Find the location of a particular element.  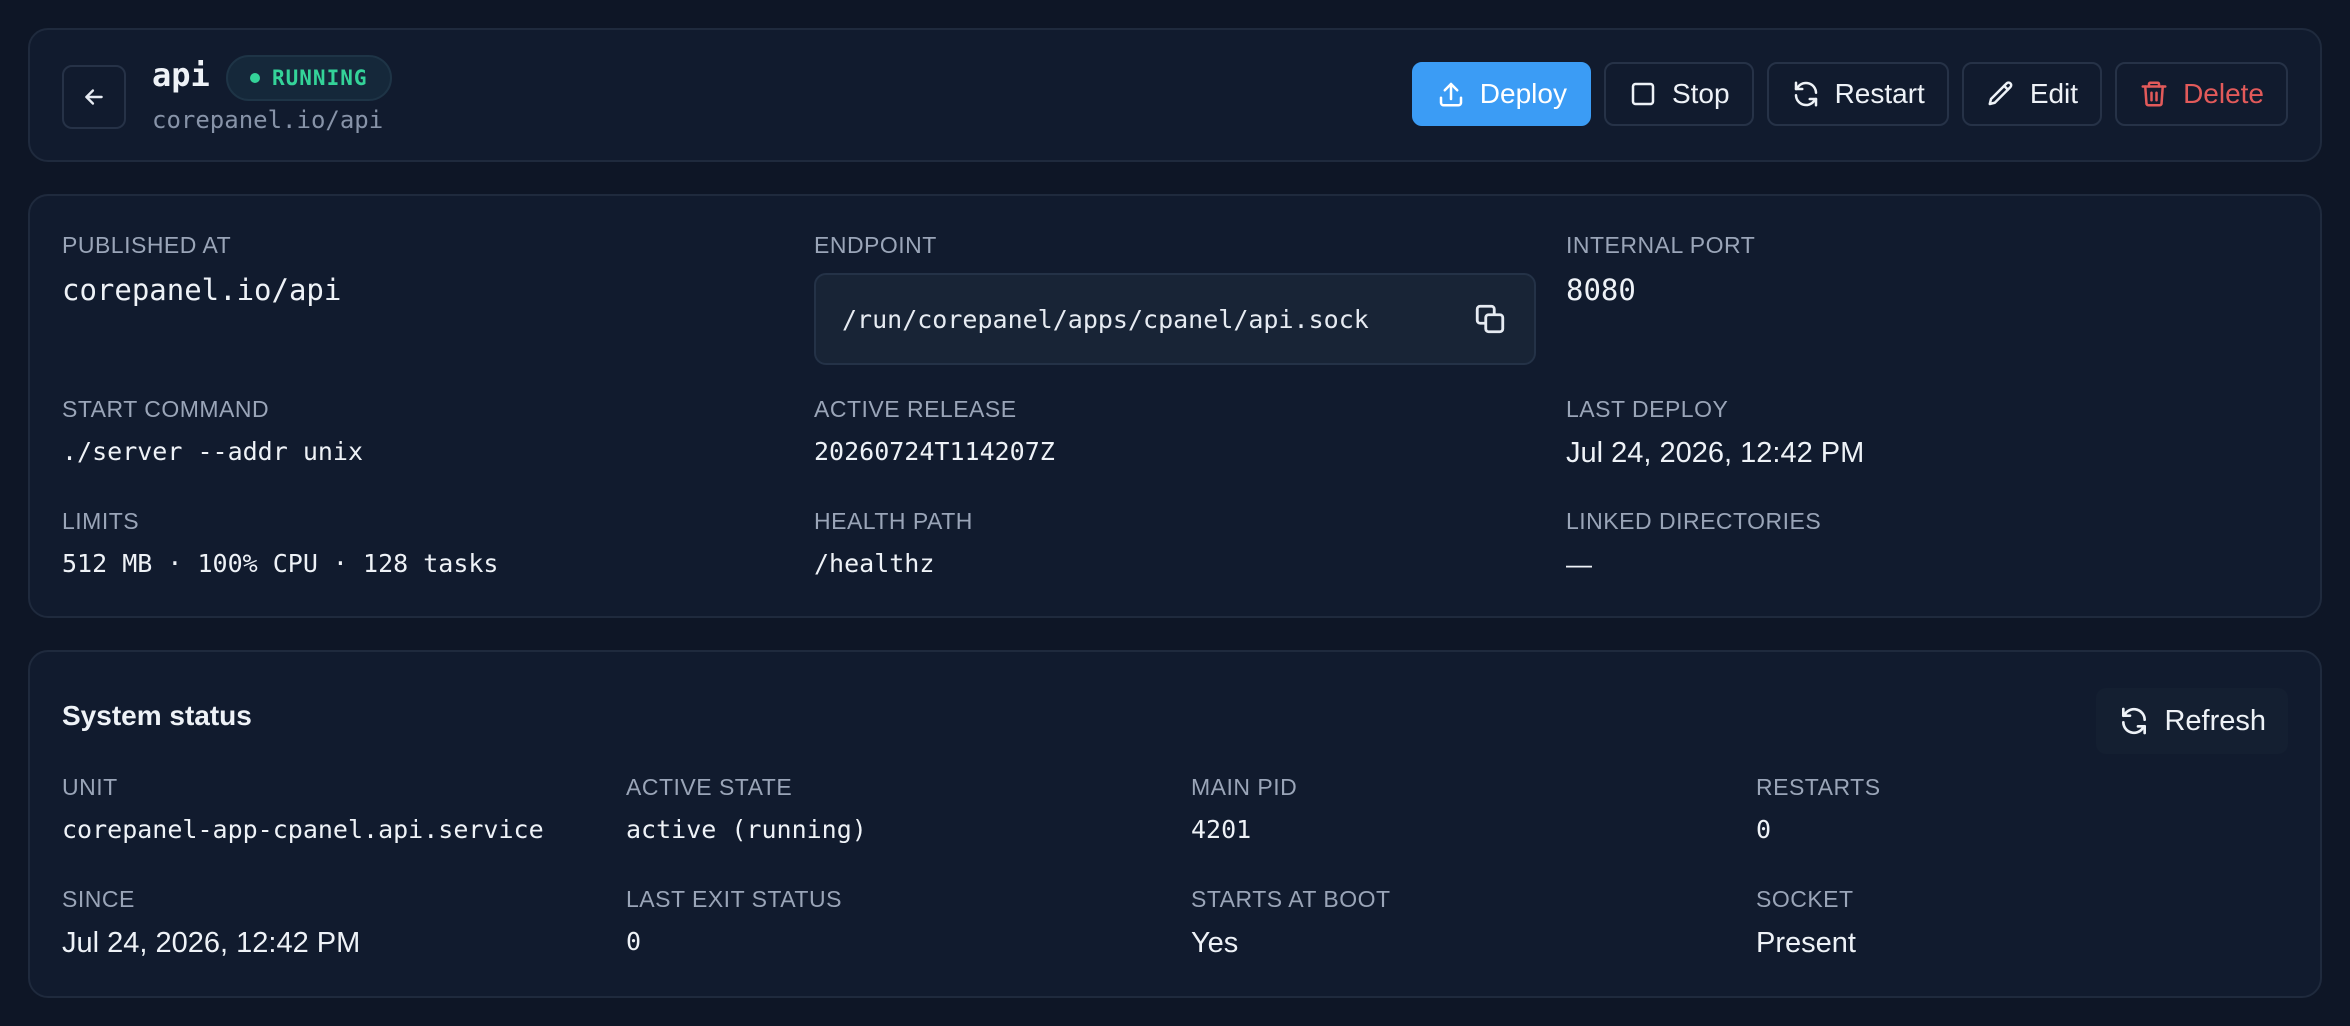

last-exit-status-label: LAST EXIT STATUS is located at coordinates (734, 899).